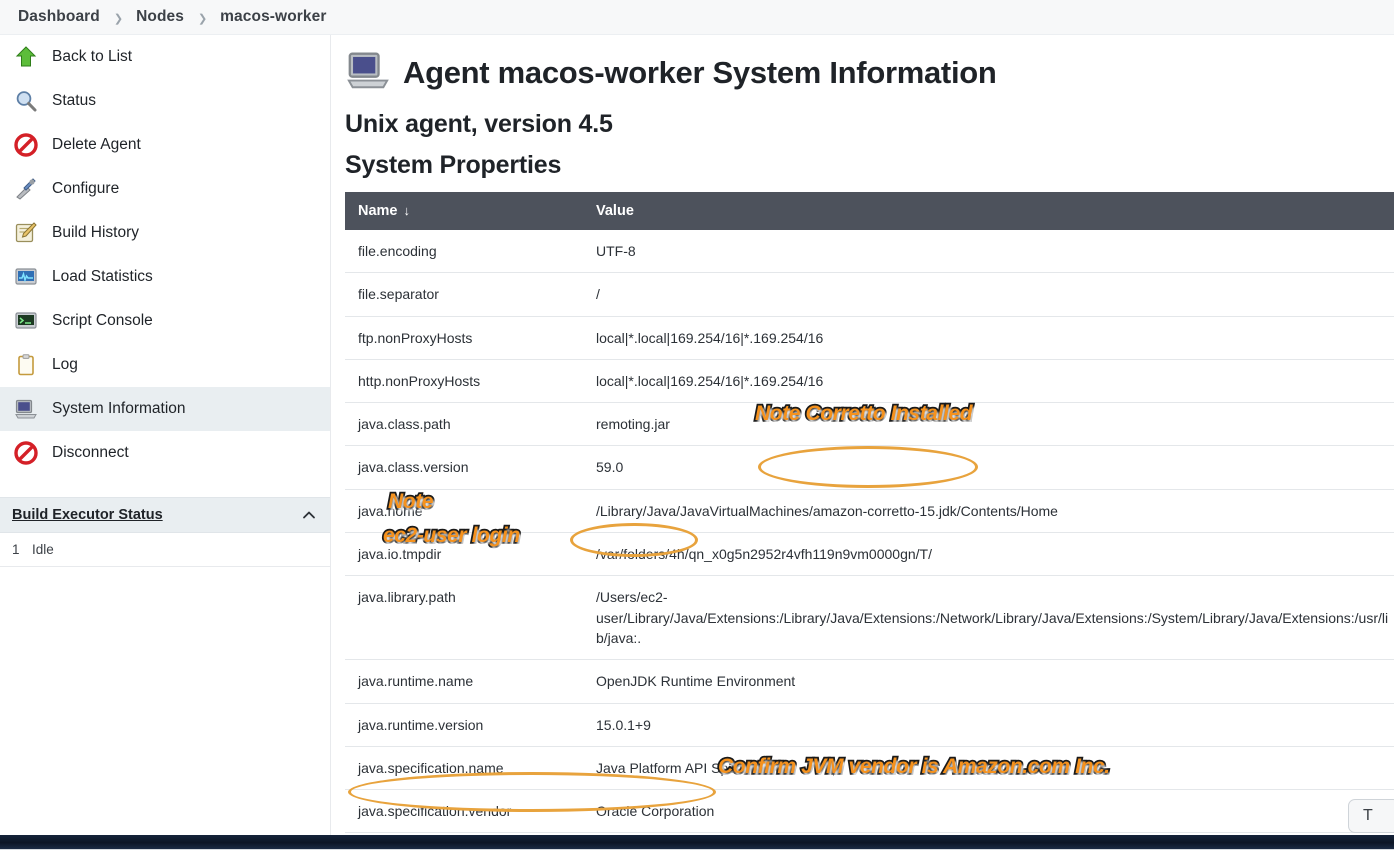 Image resolution: width=1394 pixels, height=855 pixels. What do you see at coordinates (26, 189) in the screenshot?
I see `wrench-screwdriver-icon` at bounding box center [26, 189].